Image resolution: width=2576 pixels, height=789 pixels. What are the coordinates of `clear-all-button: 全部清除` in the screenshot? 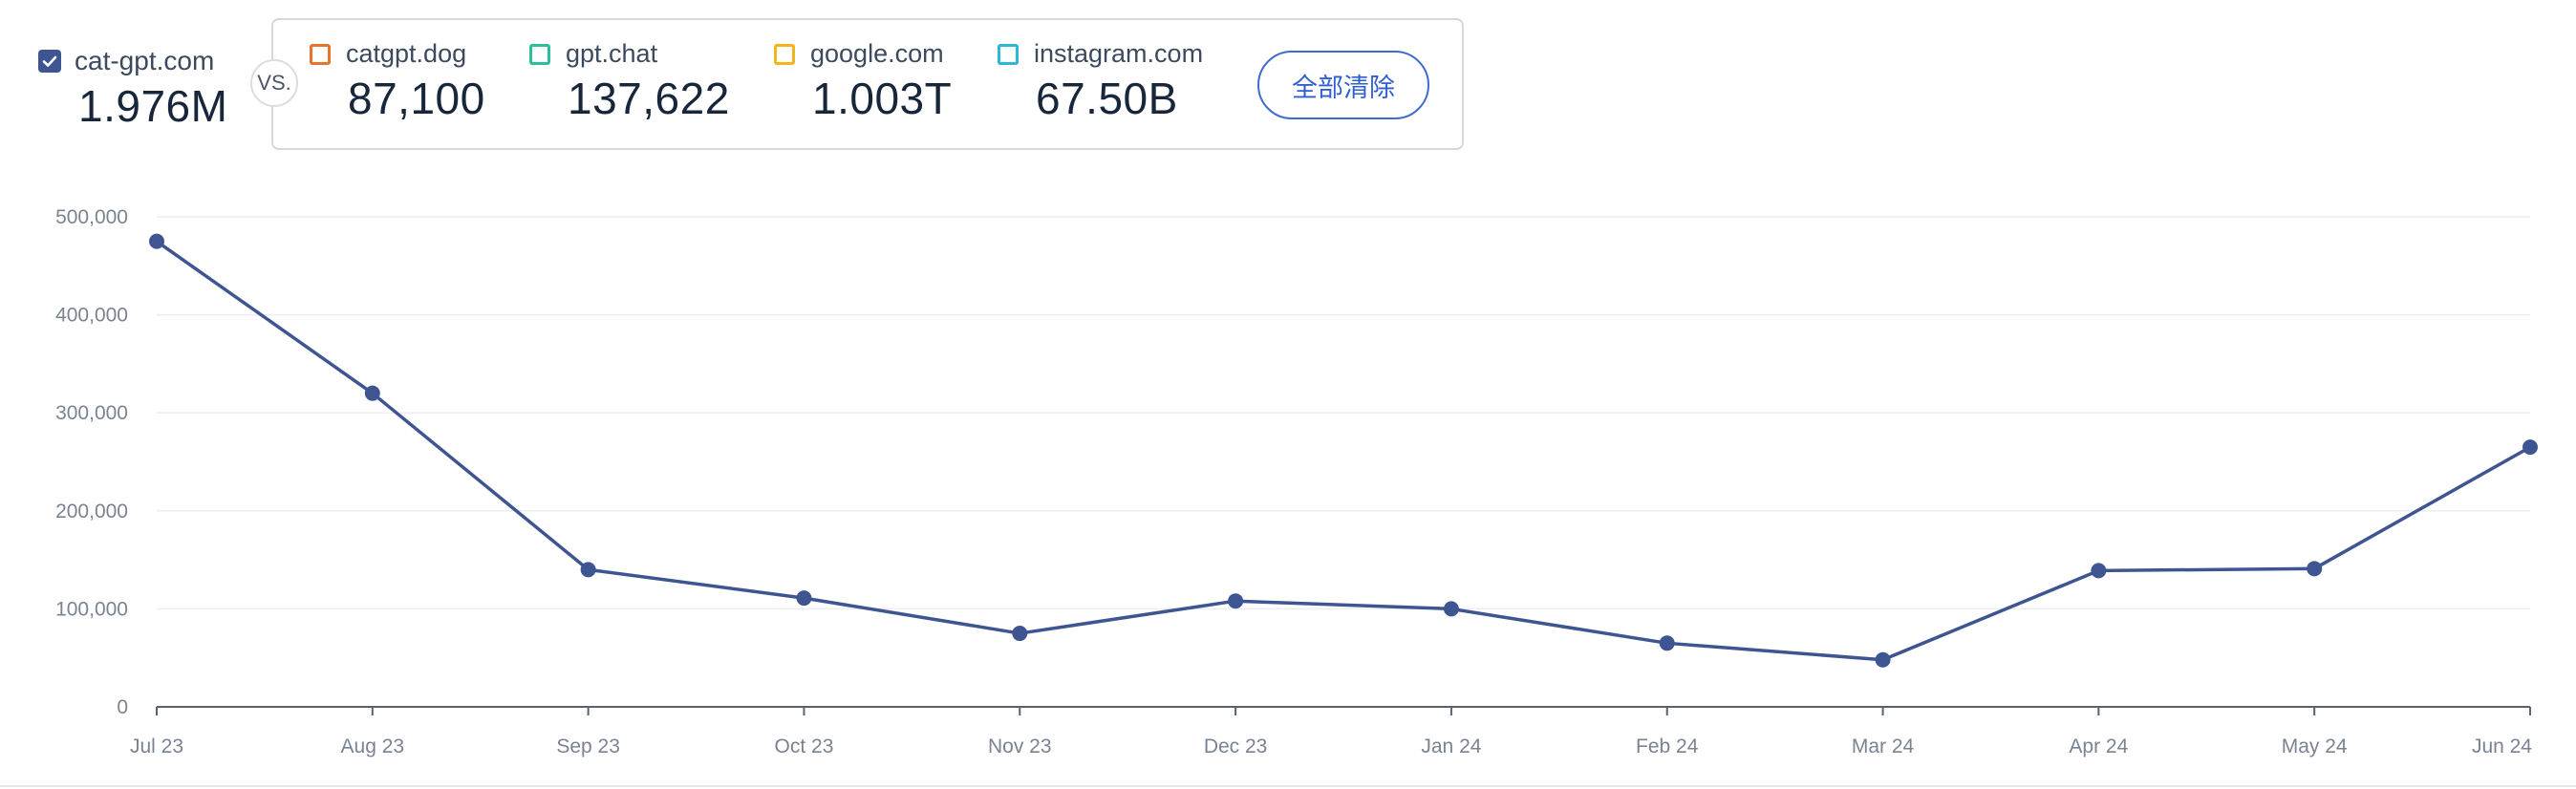 It's located at (1343, 85).